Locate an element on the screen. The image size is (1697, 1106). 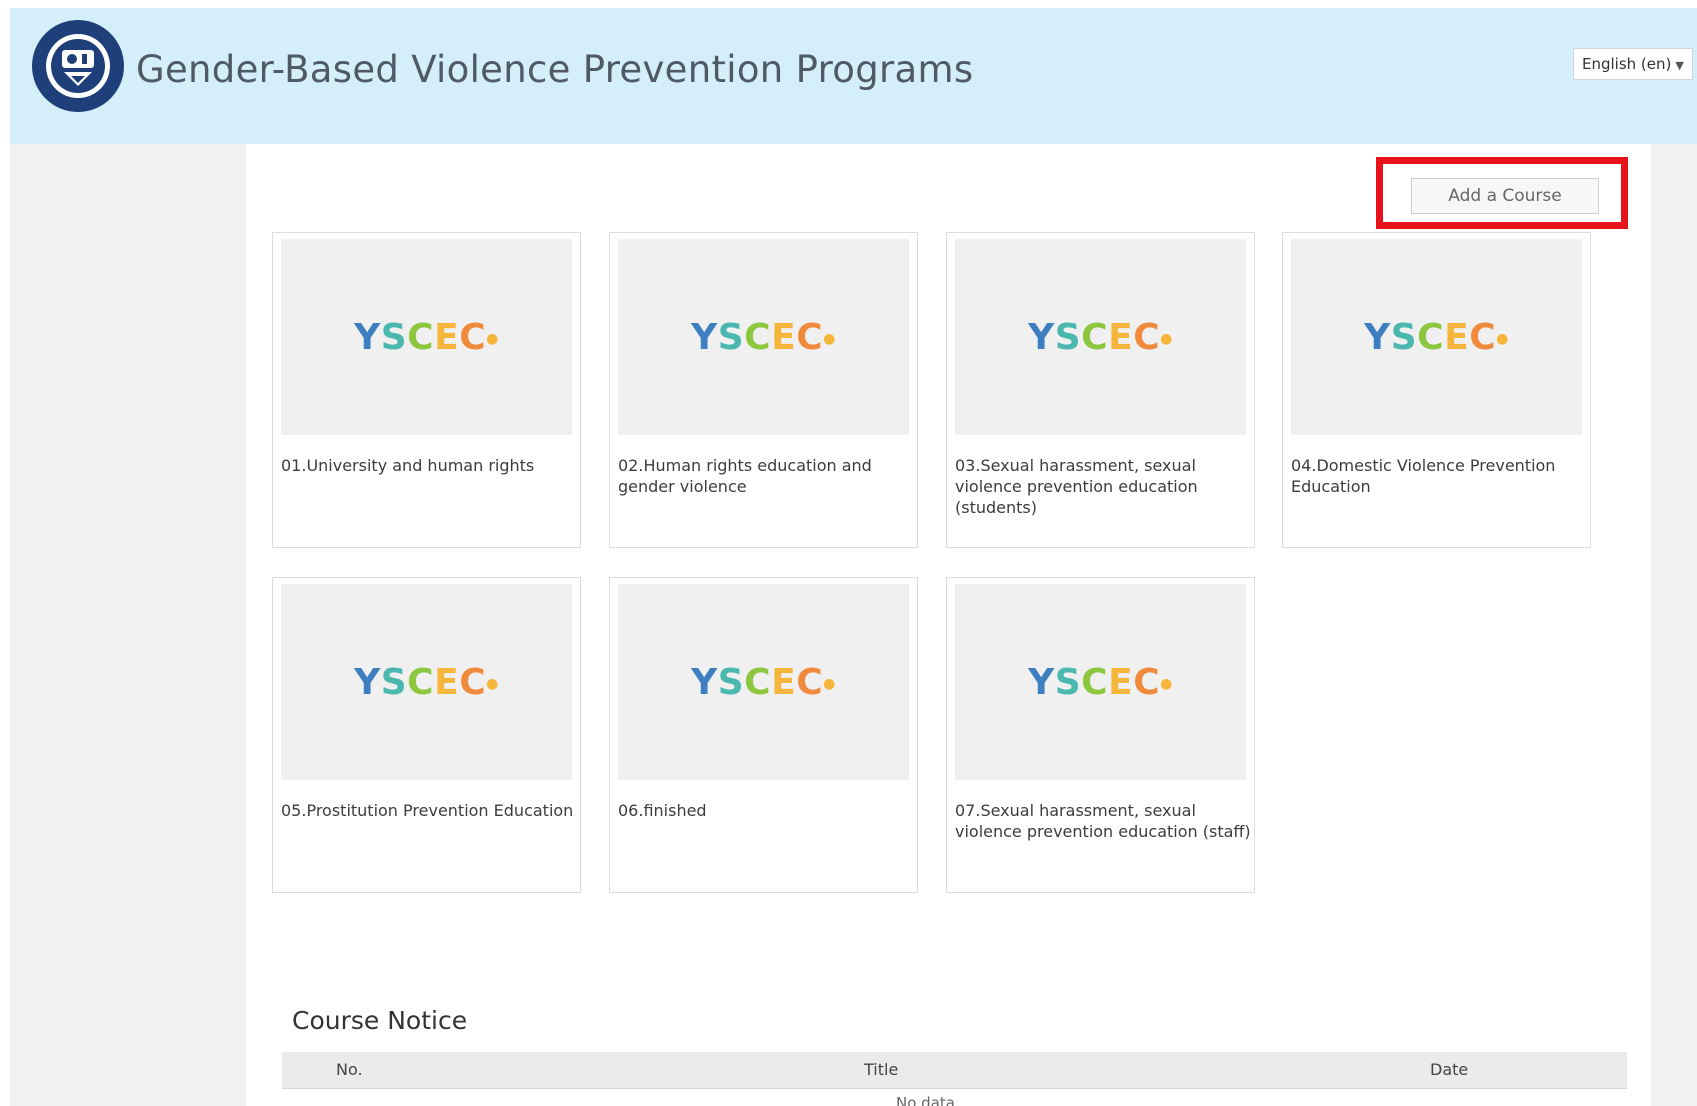
course-card: YSCEC● 06.finished is located at coordinates (763, 735).